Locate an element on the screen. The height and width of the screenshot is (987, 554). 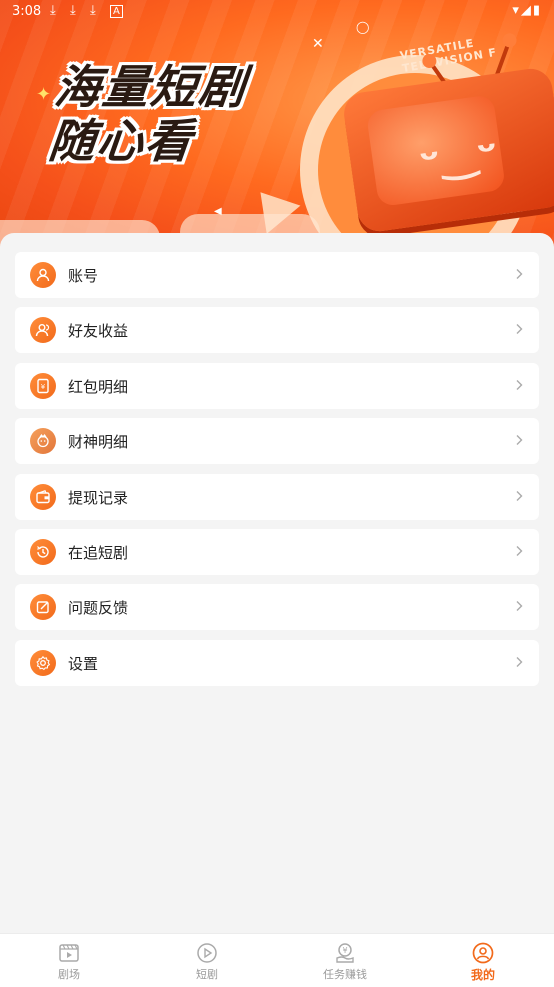
wallet-icon is located at coordinates (43, 496).